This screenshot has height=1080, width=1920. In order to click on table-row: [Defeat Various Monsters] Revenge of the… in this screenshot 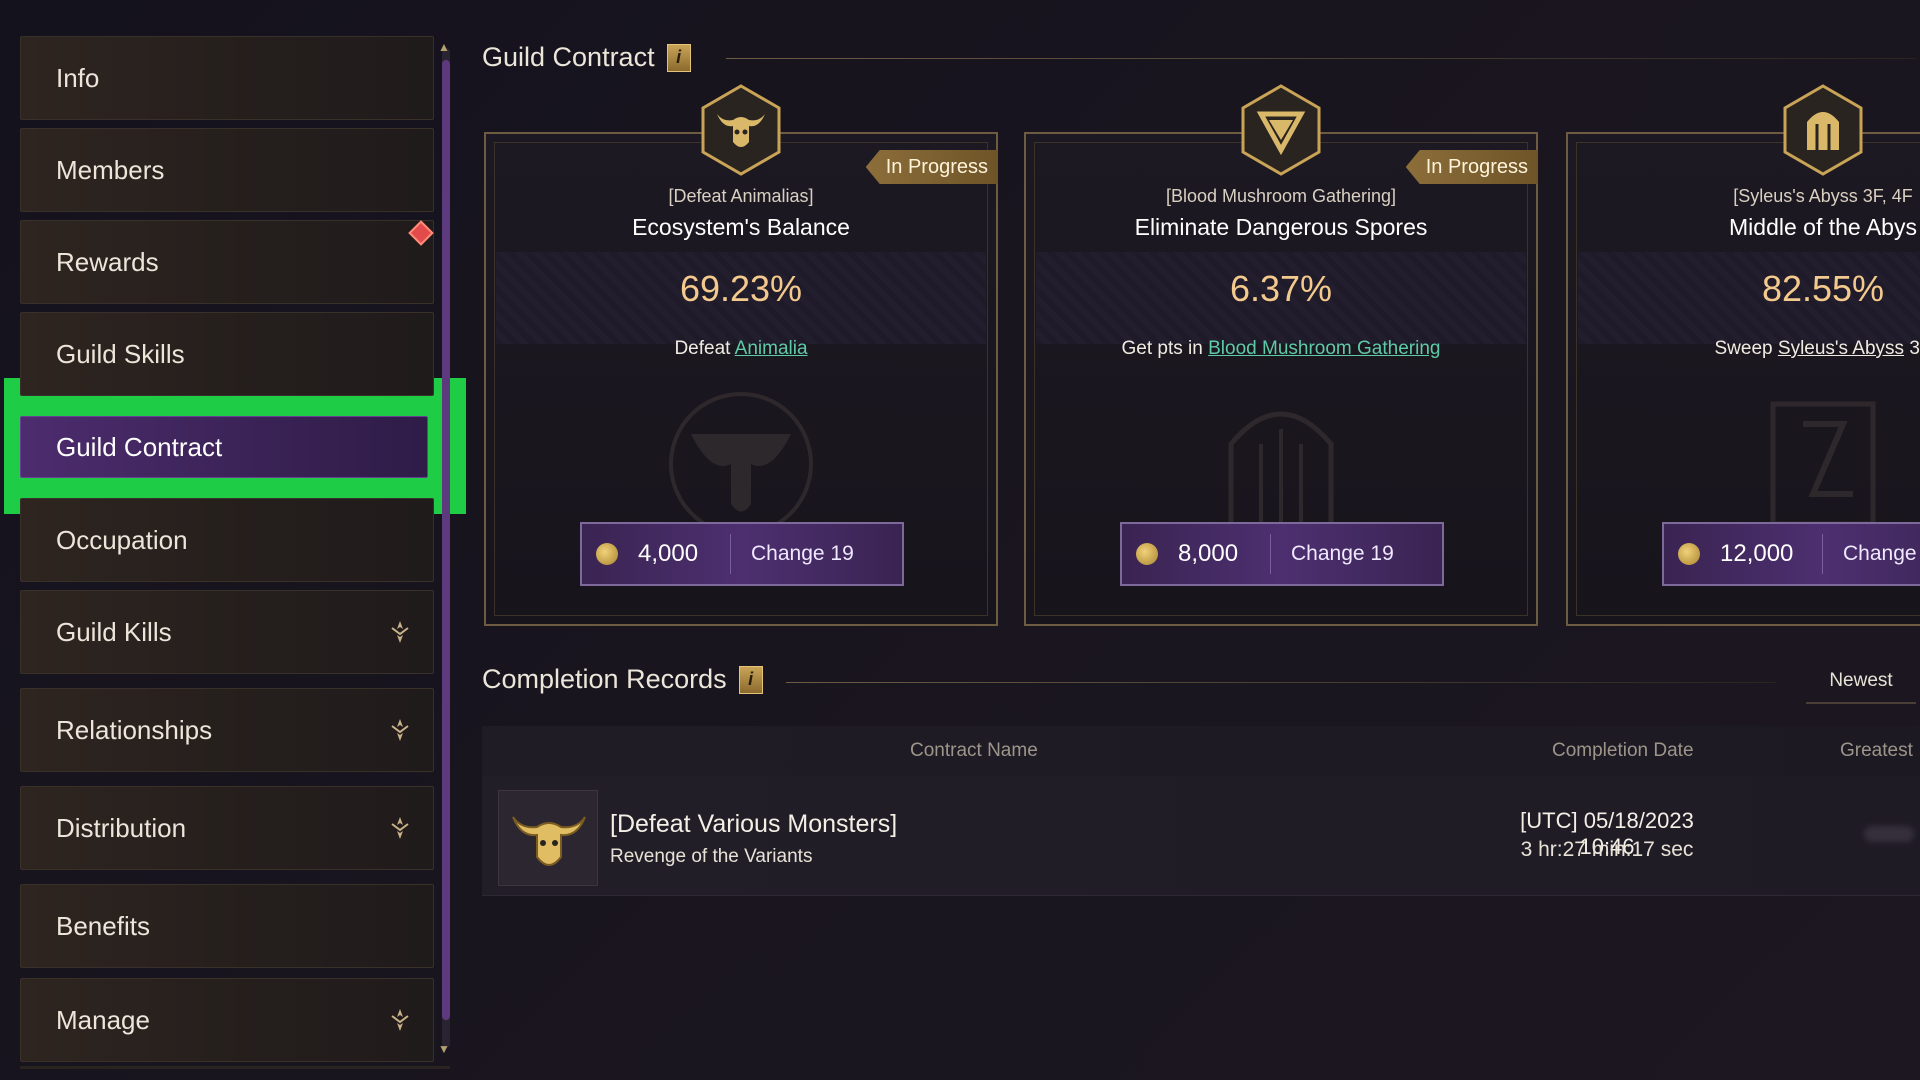, I will do `click(1201, 836)`.